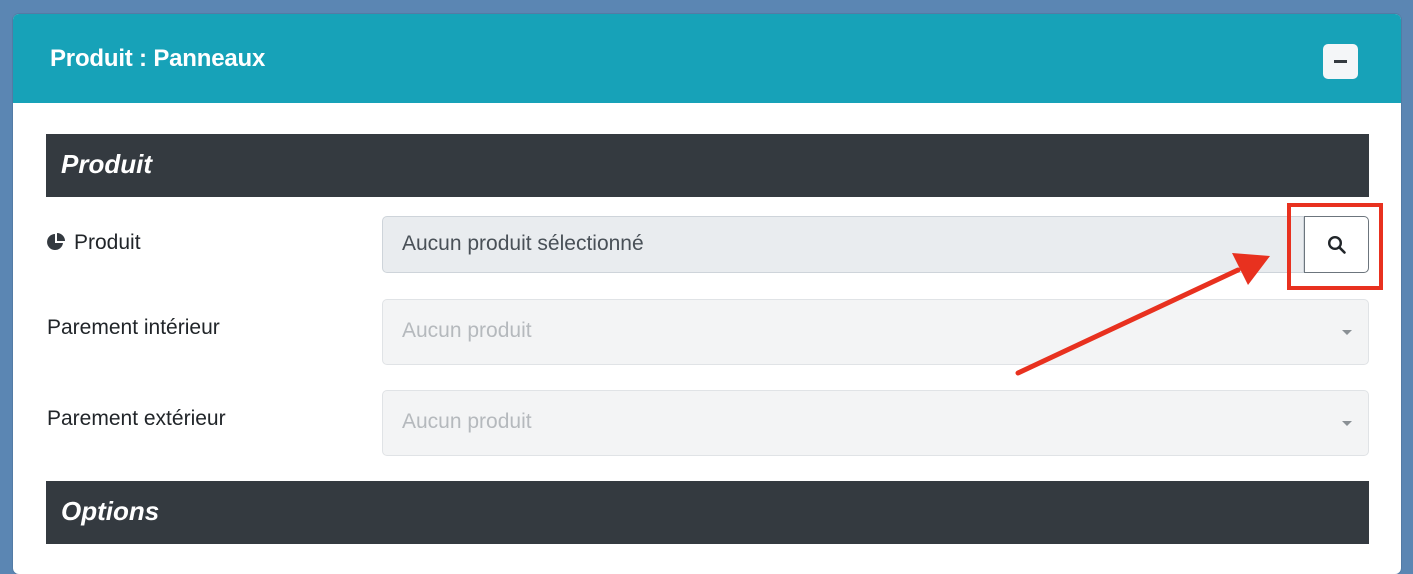 The height and width of the screenshot is (574, 1413). Describe the element at coordinates (467, 330) in the screenshot. I see `parement-interieur-placeholder: Aucun produit` at that location.